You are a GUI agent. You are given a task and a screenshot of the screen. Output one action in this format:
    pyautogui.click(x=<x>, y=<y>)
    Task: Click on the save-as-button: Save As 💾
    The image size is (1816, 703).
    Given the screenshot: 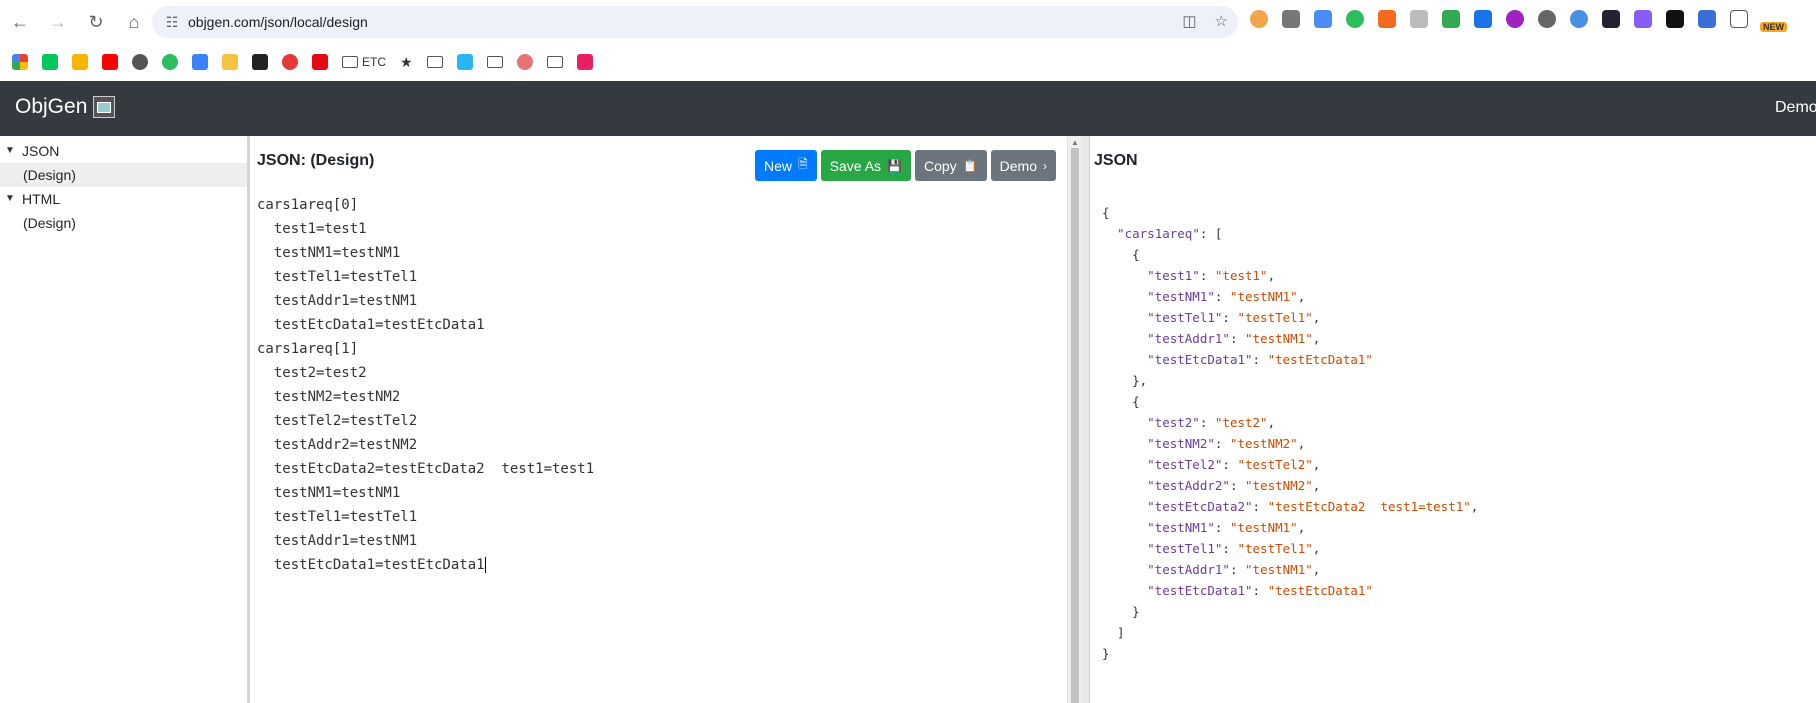 What is the action you would take?
    pyautogui.click(x=865, y=165)
    